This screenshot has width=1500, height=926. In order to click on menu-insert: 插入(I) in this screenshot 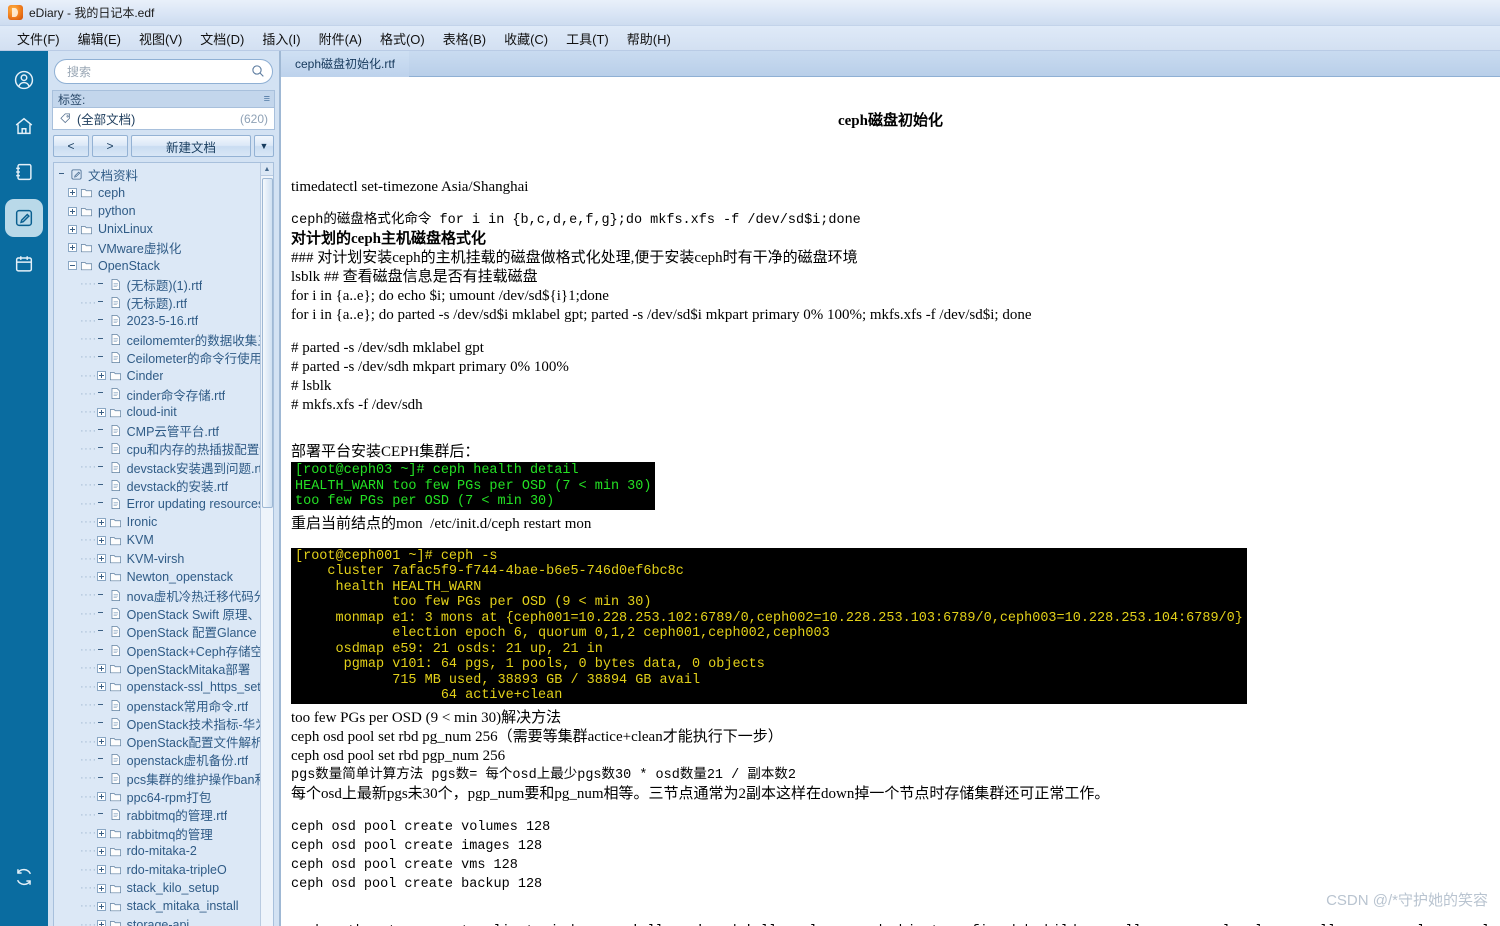, I will do `click(281, 38)`.